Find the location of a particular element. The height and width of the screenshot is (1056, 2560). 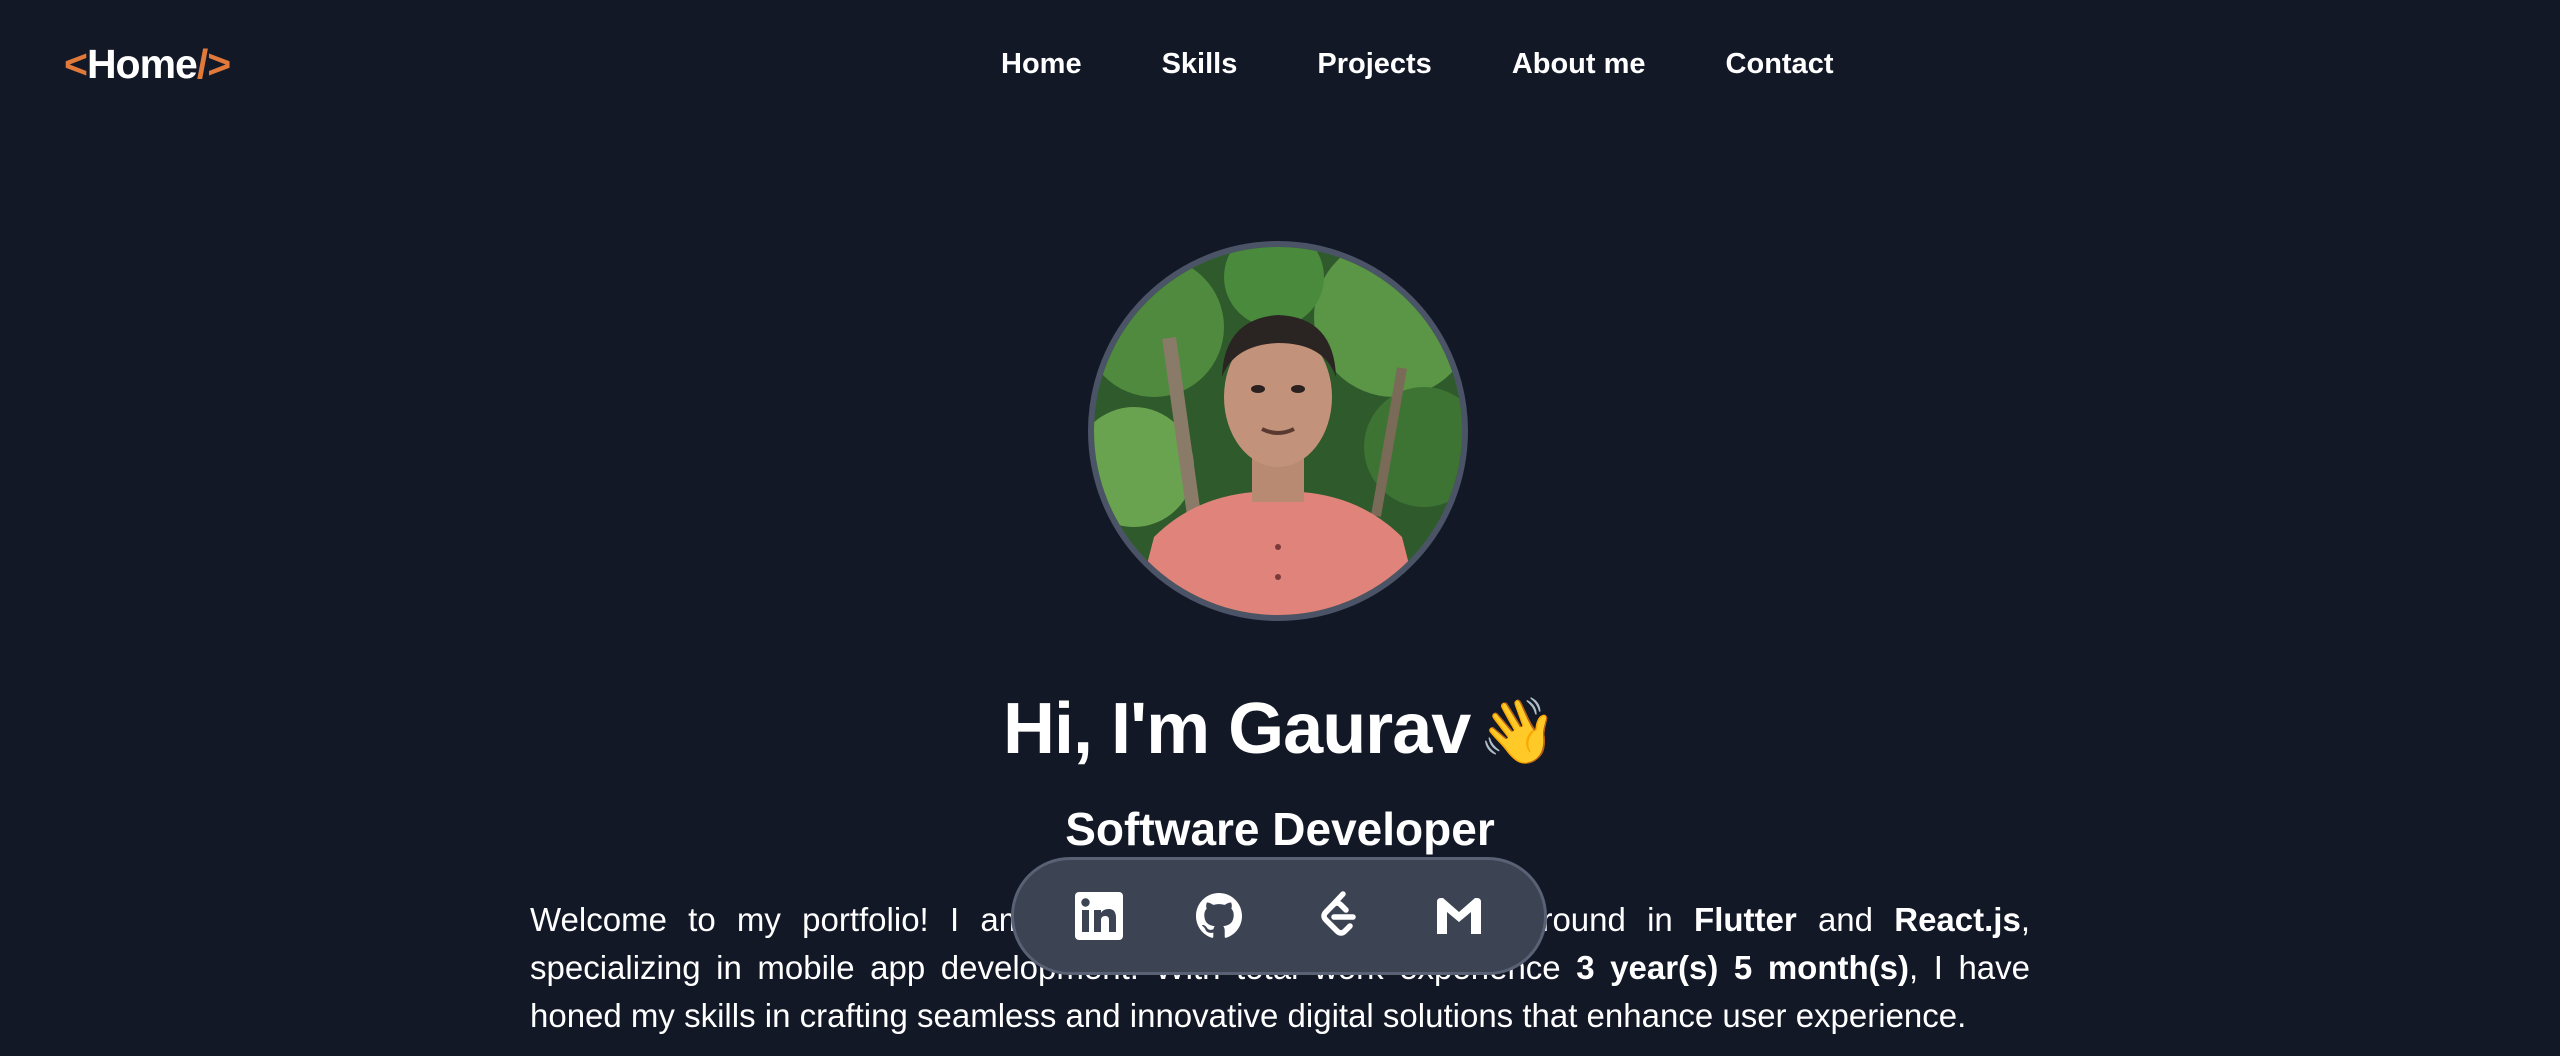

main-nav: Home Skills Projects About me Contact is located at coordinates (1417, 64).